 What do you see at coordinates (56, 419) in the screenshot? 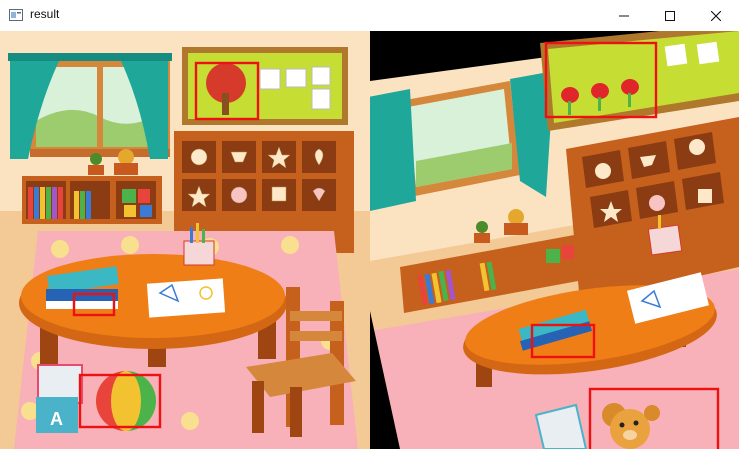
I see `svg-text: A` at bounding box center [56, 419].